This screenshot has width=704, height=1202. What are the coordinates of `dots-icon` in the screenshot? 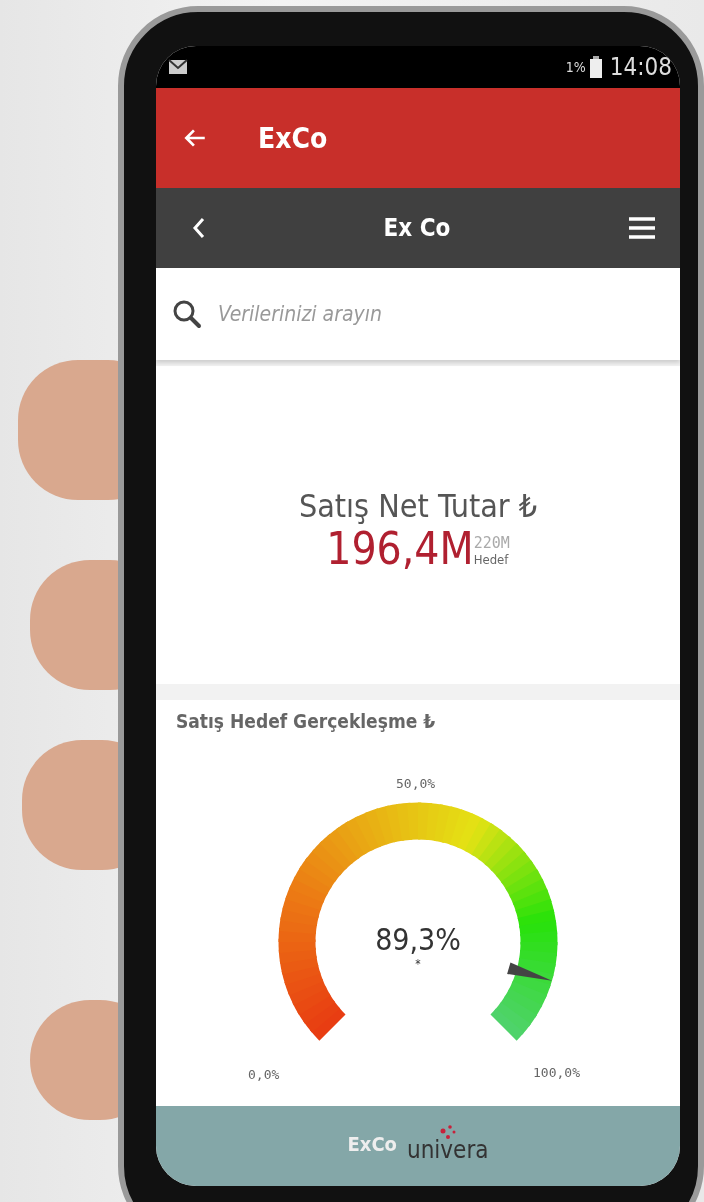 It's located at (447, 1132).